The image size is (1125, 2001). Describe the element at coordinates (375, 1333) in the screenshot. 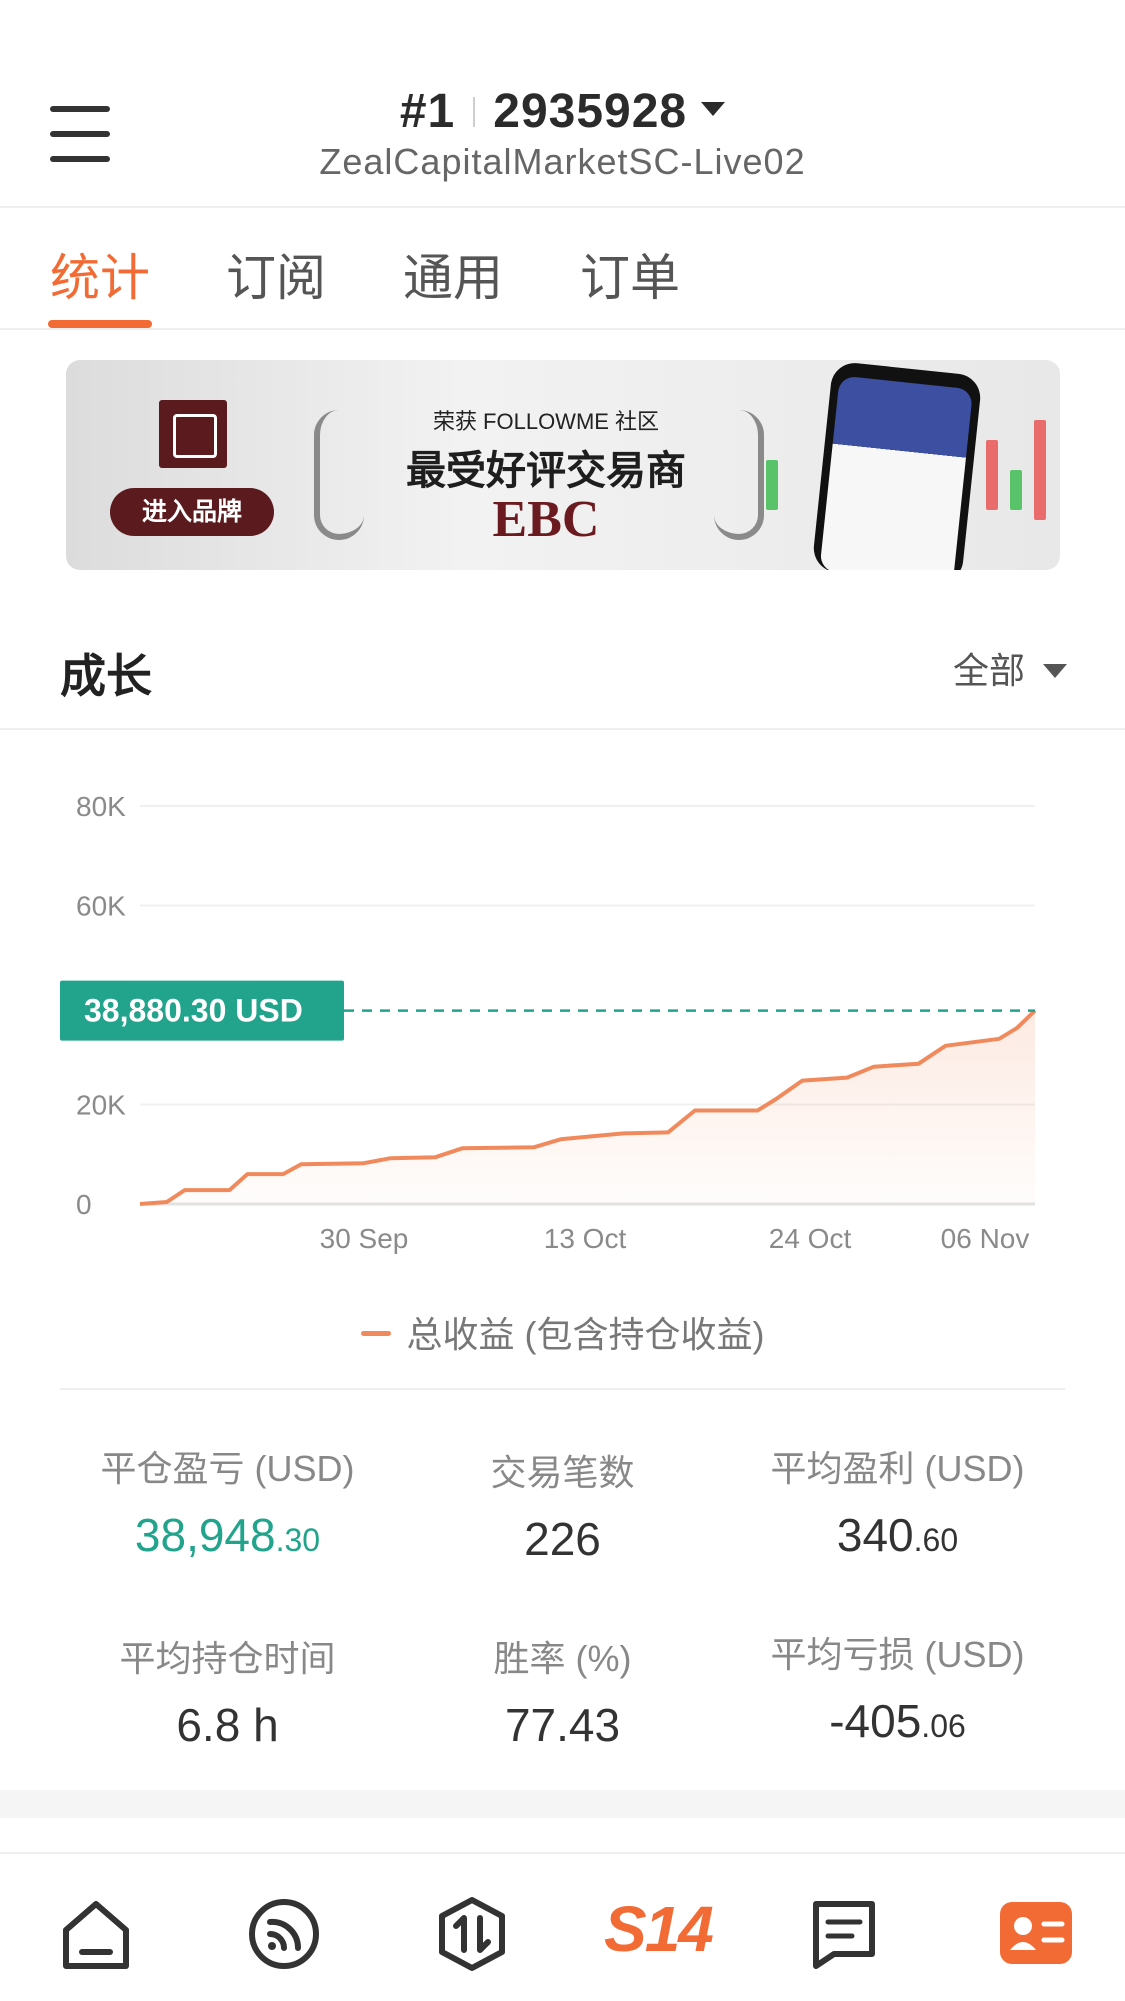

I see `legend-swatch` at that location.